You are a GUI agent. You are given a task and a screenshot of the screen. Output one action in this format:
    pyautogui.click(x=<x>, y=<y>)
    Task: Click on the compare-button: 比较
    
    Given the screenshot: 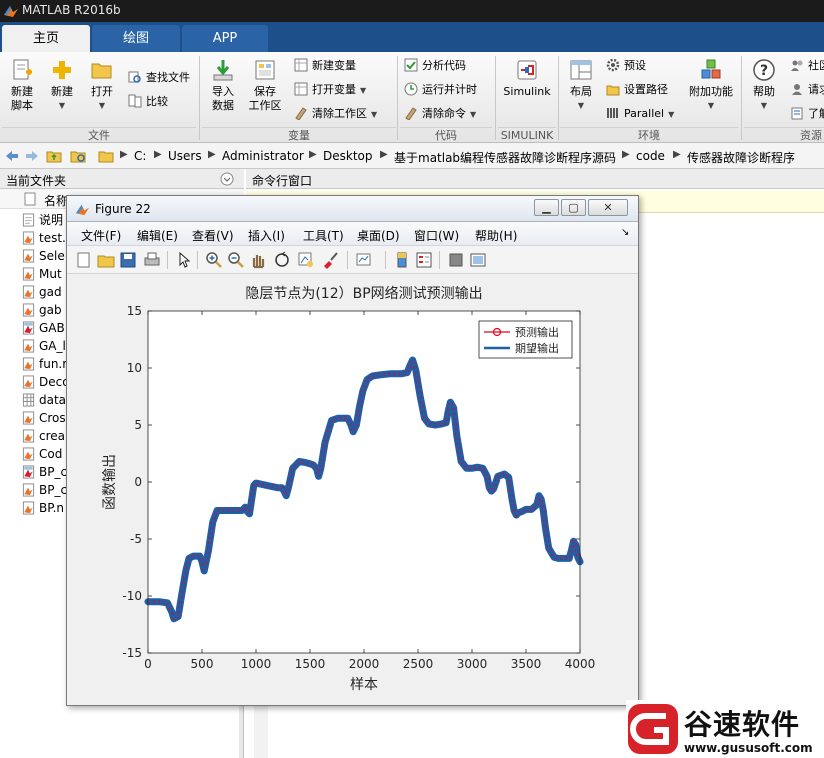 What is the action you would take?
    pyautogui.click(x=148, y=102)
    